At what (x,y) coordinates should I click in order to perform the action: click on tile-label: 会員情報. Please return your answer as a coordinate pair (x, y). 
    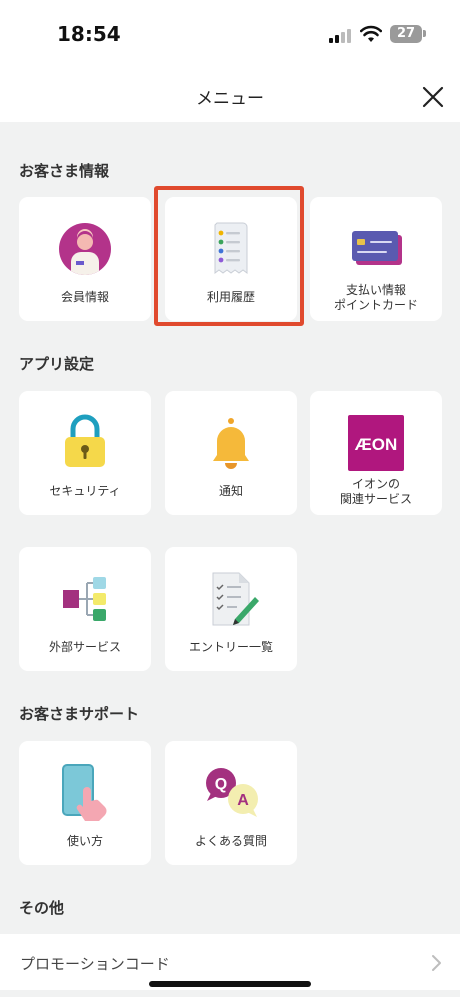
    Looking at the image, I should click on (84, 297).